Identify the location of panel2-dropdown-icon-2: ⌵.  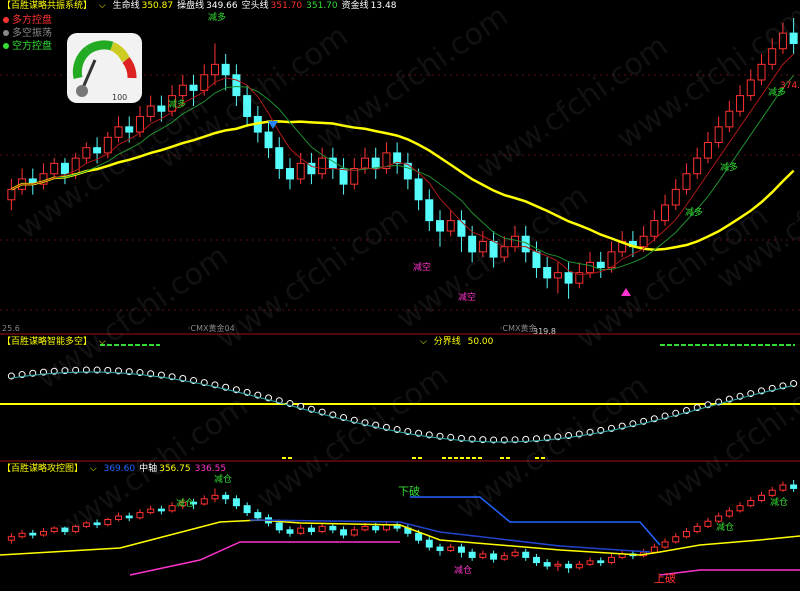
(423, 342).